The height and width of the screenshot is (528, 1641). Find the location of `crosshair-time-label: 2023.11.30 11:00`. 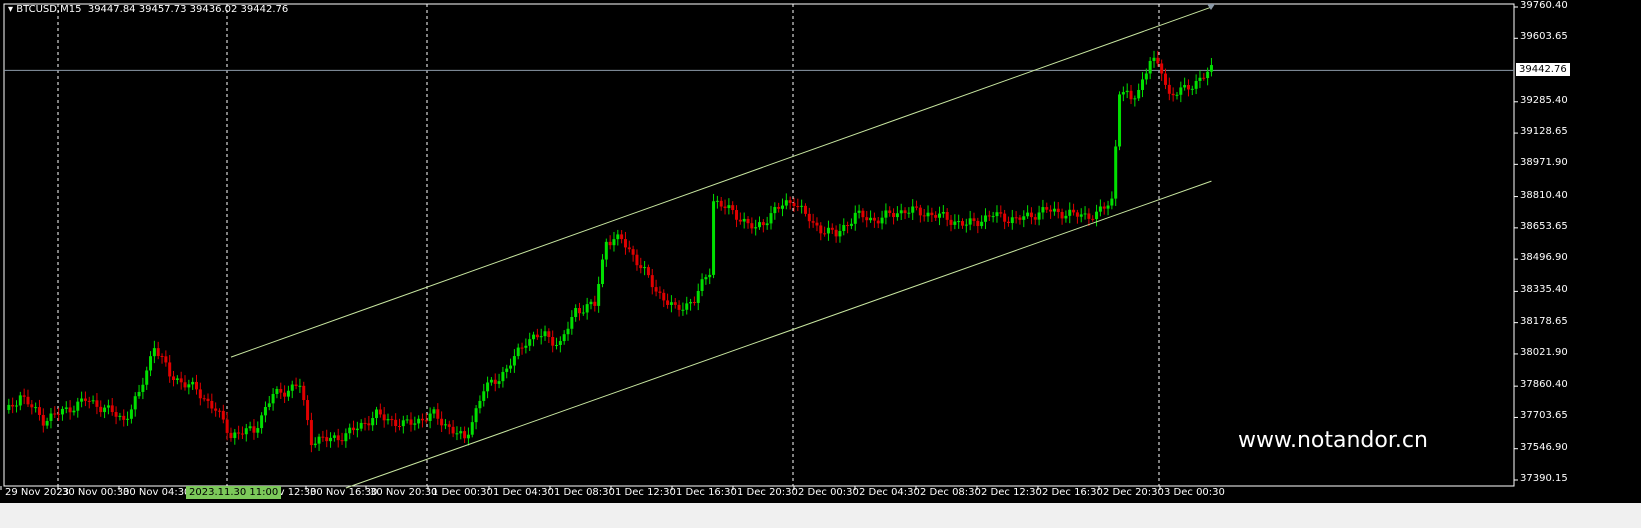

crosshair-time-label: 2023.11.30 11:00 is located at coordinates (234, 492).